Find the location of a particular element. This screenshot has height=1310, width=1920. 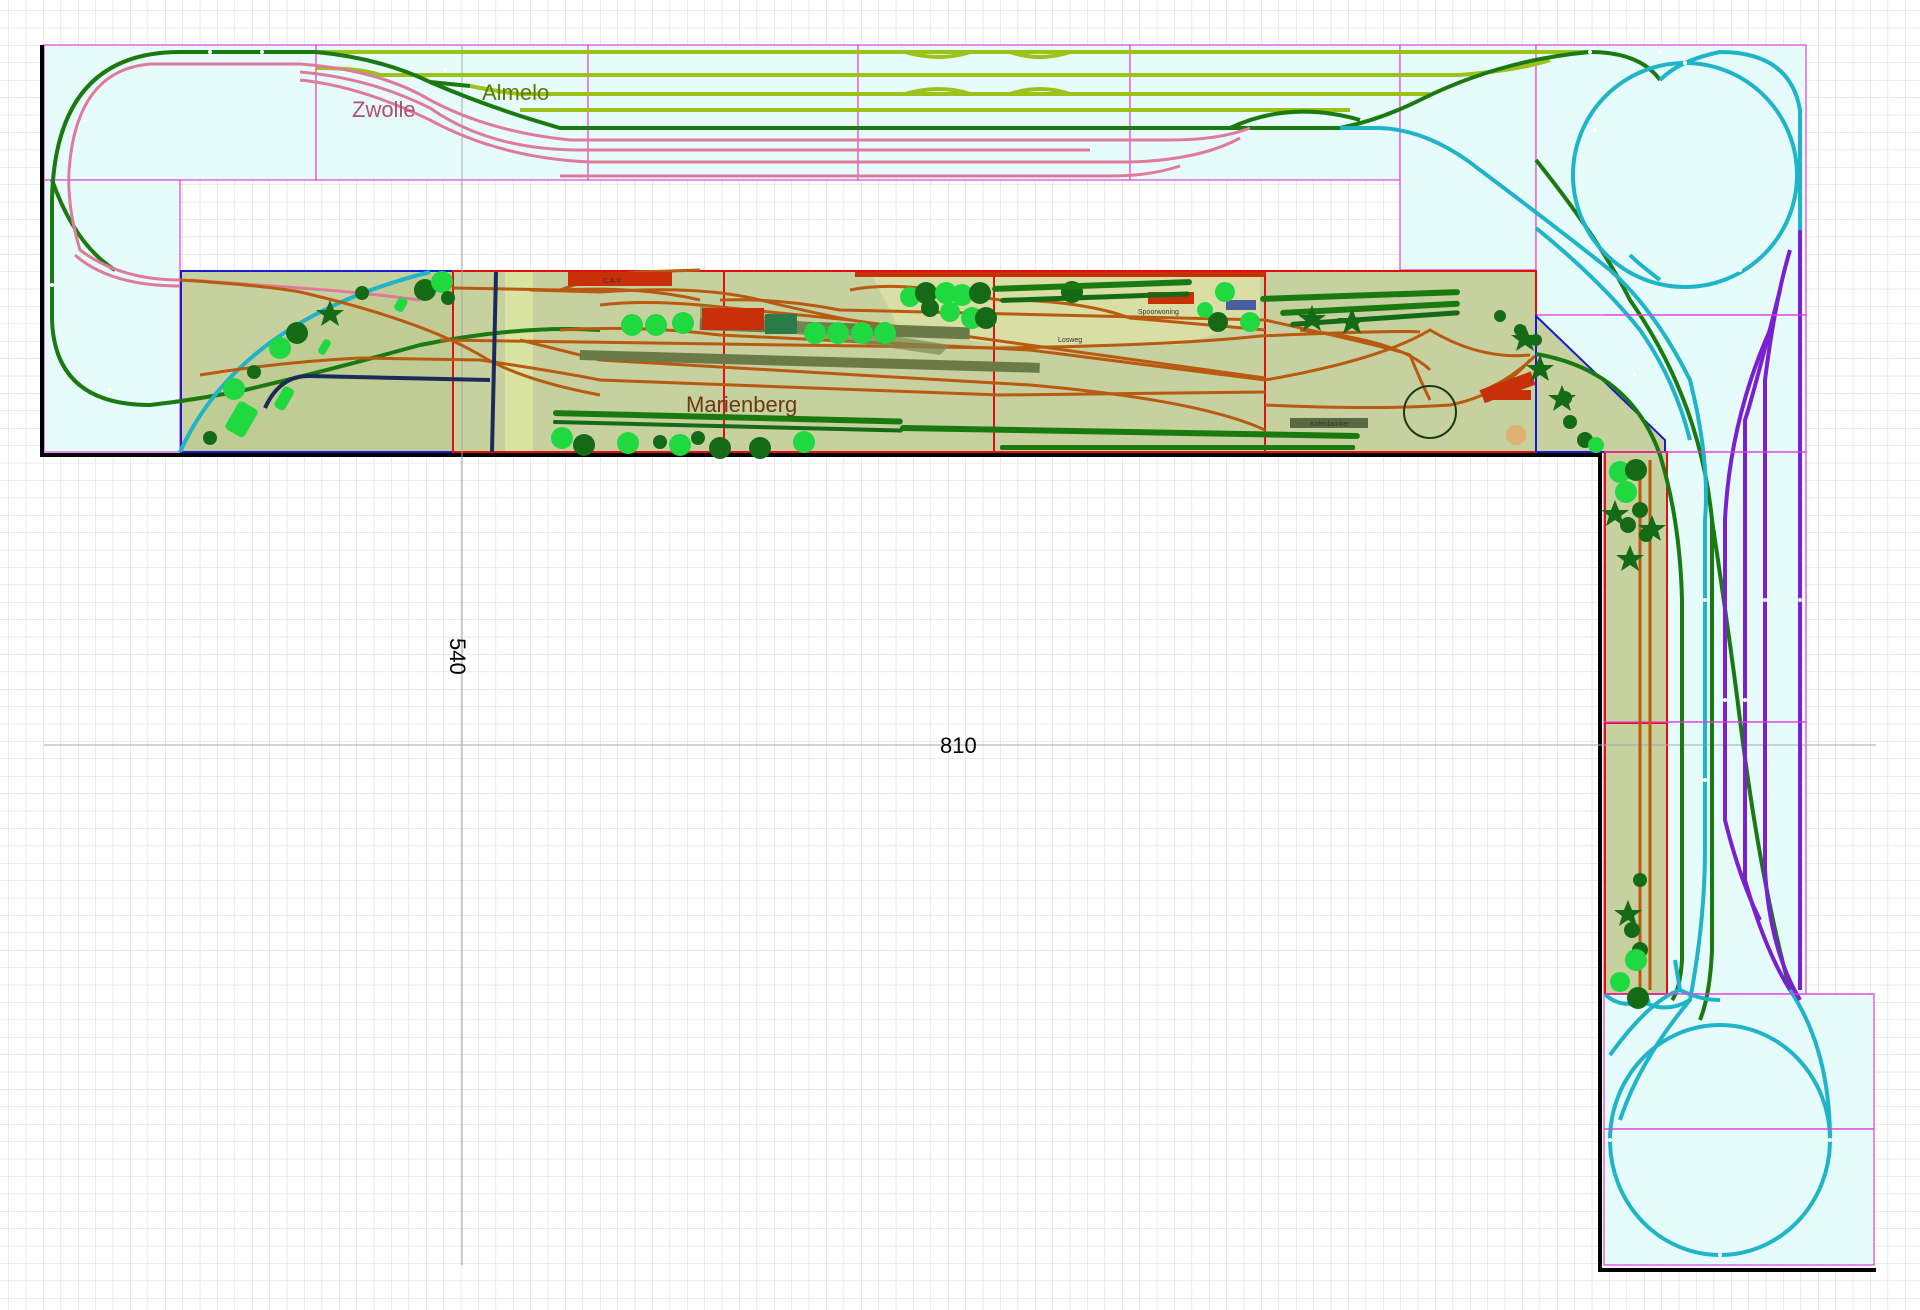

dimension-width-label: 810 is located at coordinates (958, 745).